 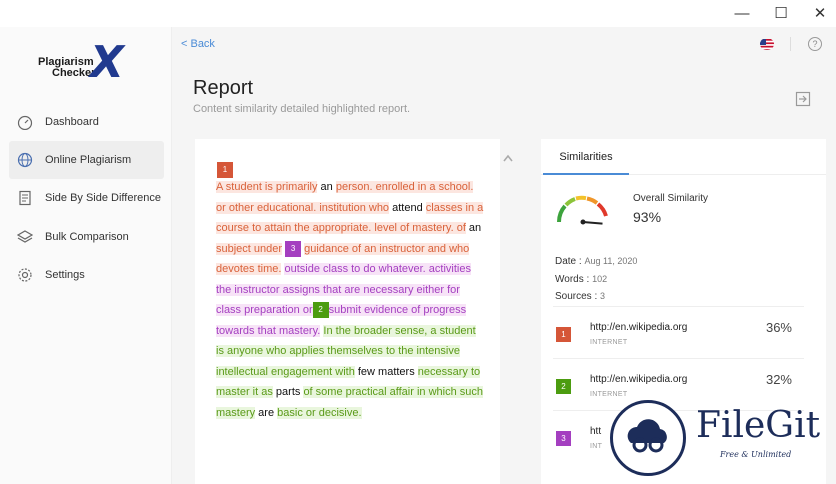 I want to click on sources-label: Sources :, so click(x=576, y=296).